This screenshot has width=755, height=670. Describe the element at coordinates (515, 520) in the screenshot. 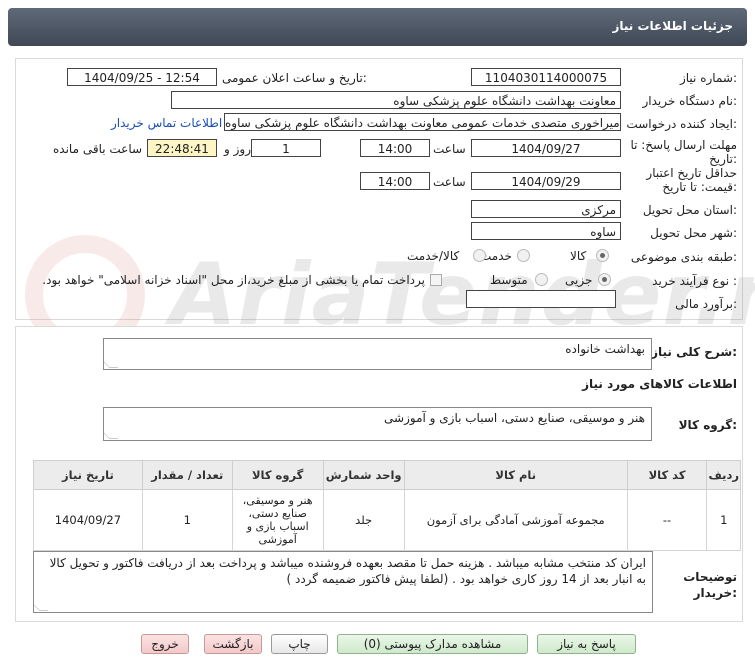

I see `cell-name: مجموعه آموزشی آمادگی برای آزمون` at that location.